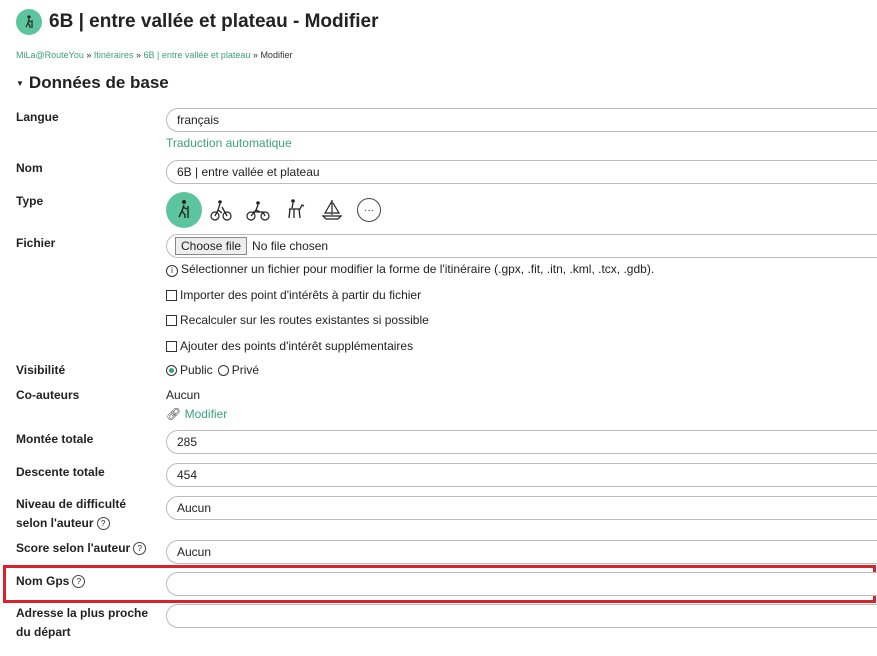  I want to click on page-header: 6B | entre vallée et plateau - Modifier, so click(197, 22).